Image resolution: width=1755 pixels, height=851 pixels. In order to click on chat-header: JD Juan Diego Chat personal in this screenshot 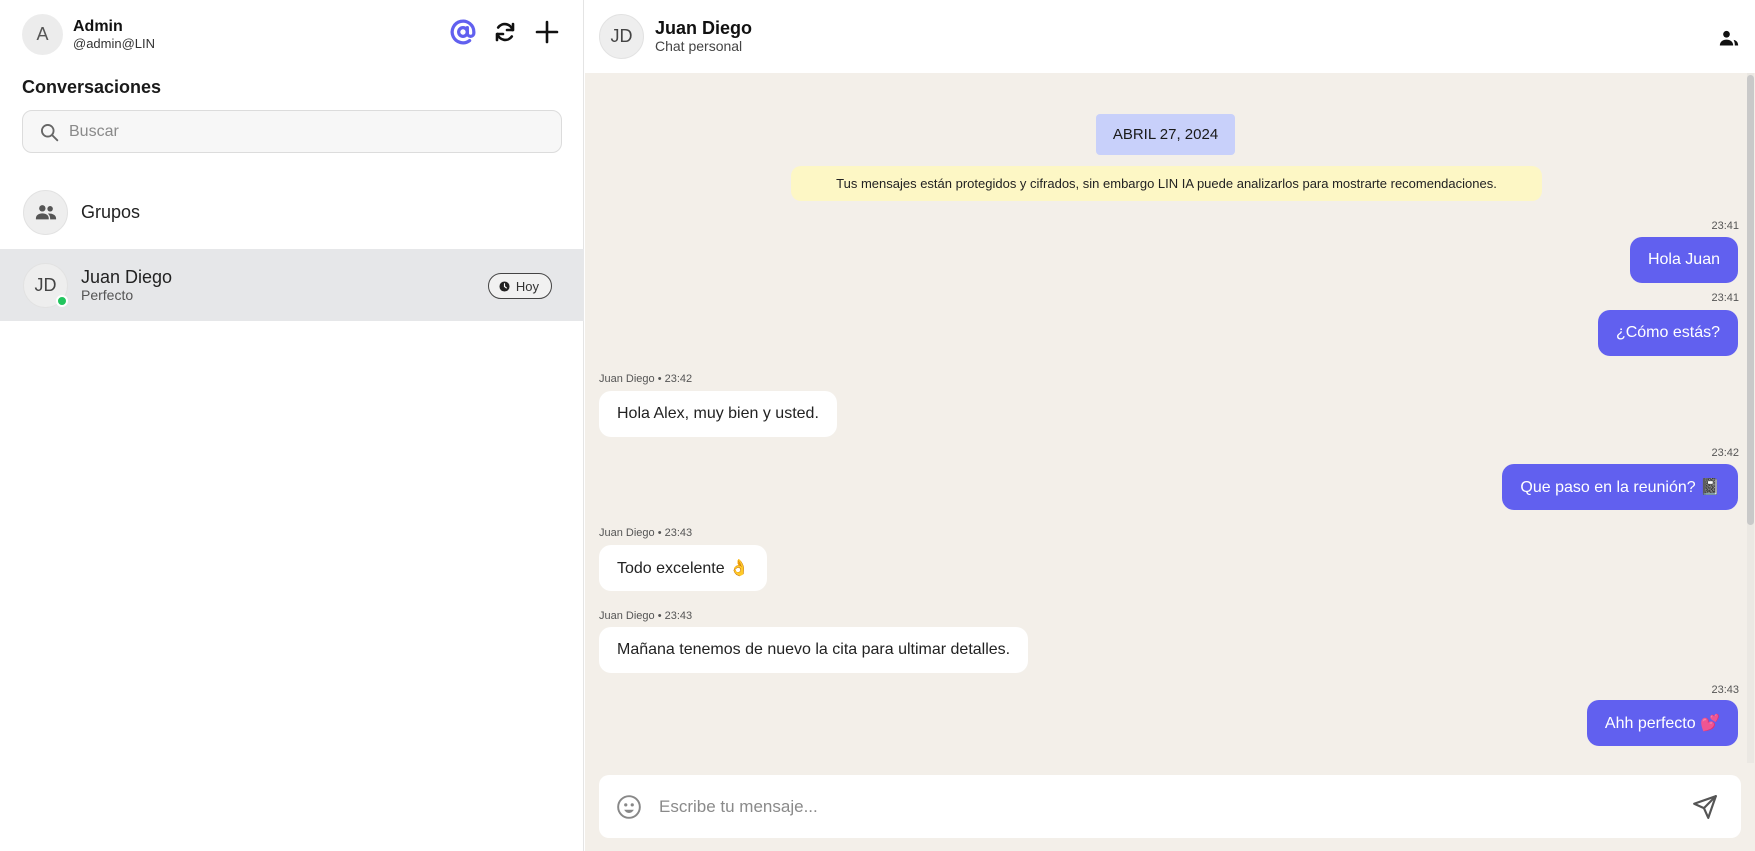, I will do `click(1170, 36)`.